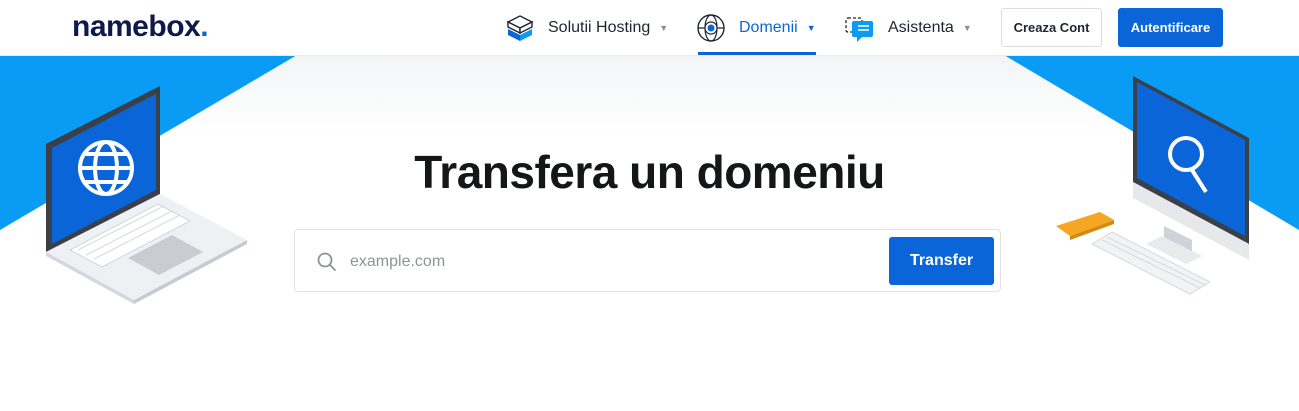 This screenshot has width=1299, height=411. Describe the element at coordinates (649, 172) in the screenshot. I see `page-title: Transfera un domeniu` at that location.